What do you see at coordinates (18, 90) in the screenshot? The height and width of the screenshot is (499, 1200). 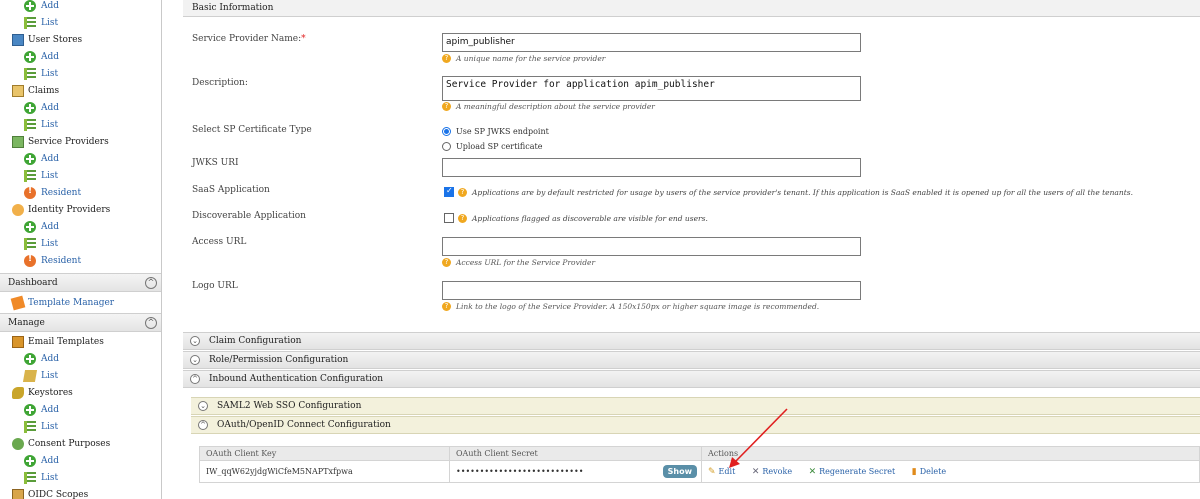 I see `claims-icon` at bounding box center [18, 90].